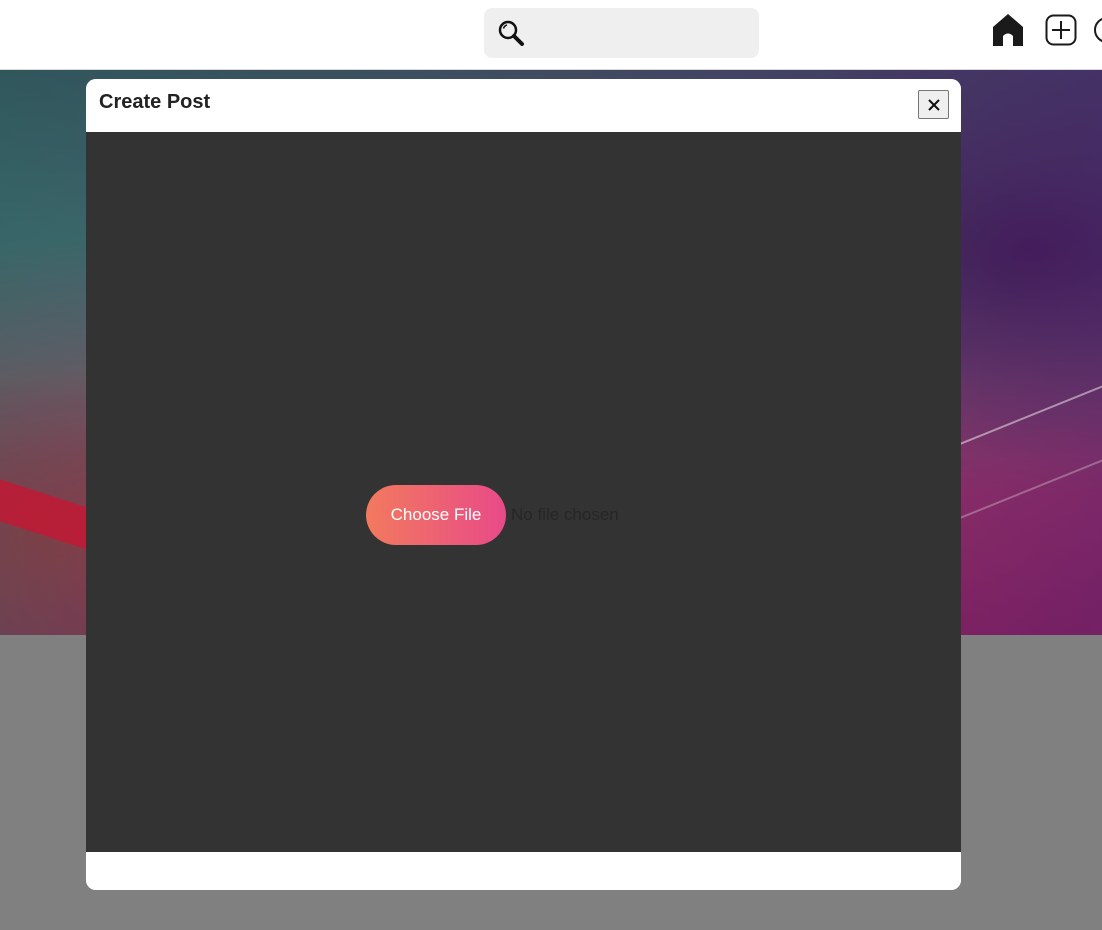  I want to click on modal-footer, so click(523, 871).